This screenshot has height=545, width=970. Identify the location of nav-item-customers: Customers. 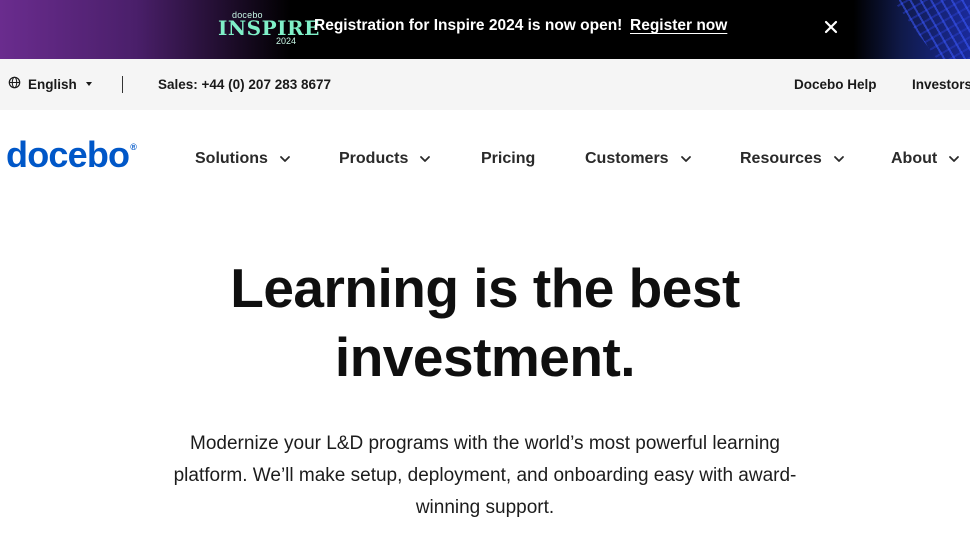
(639, 159).